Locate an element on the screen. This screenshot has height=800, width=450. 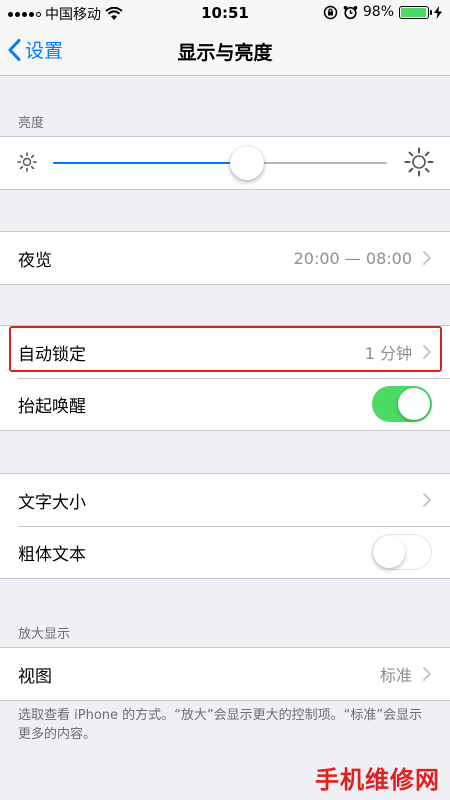
charging-icon is located at coordinates (438, 12).